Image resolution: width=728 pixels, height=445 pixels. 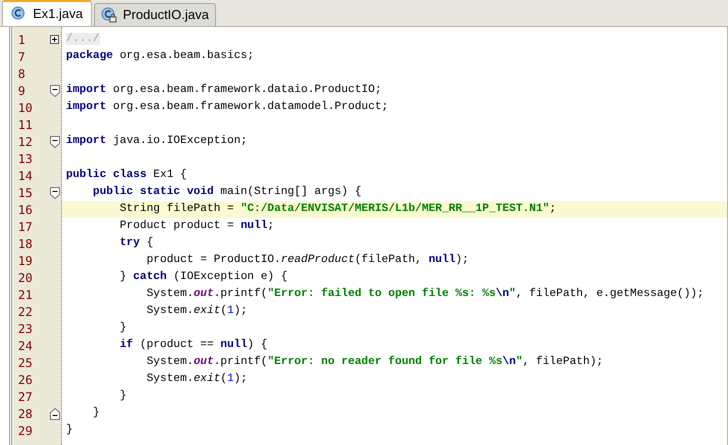 I want to click on line-number: 1, so click(x=22, y=40).